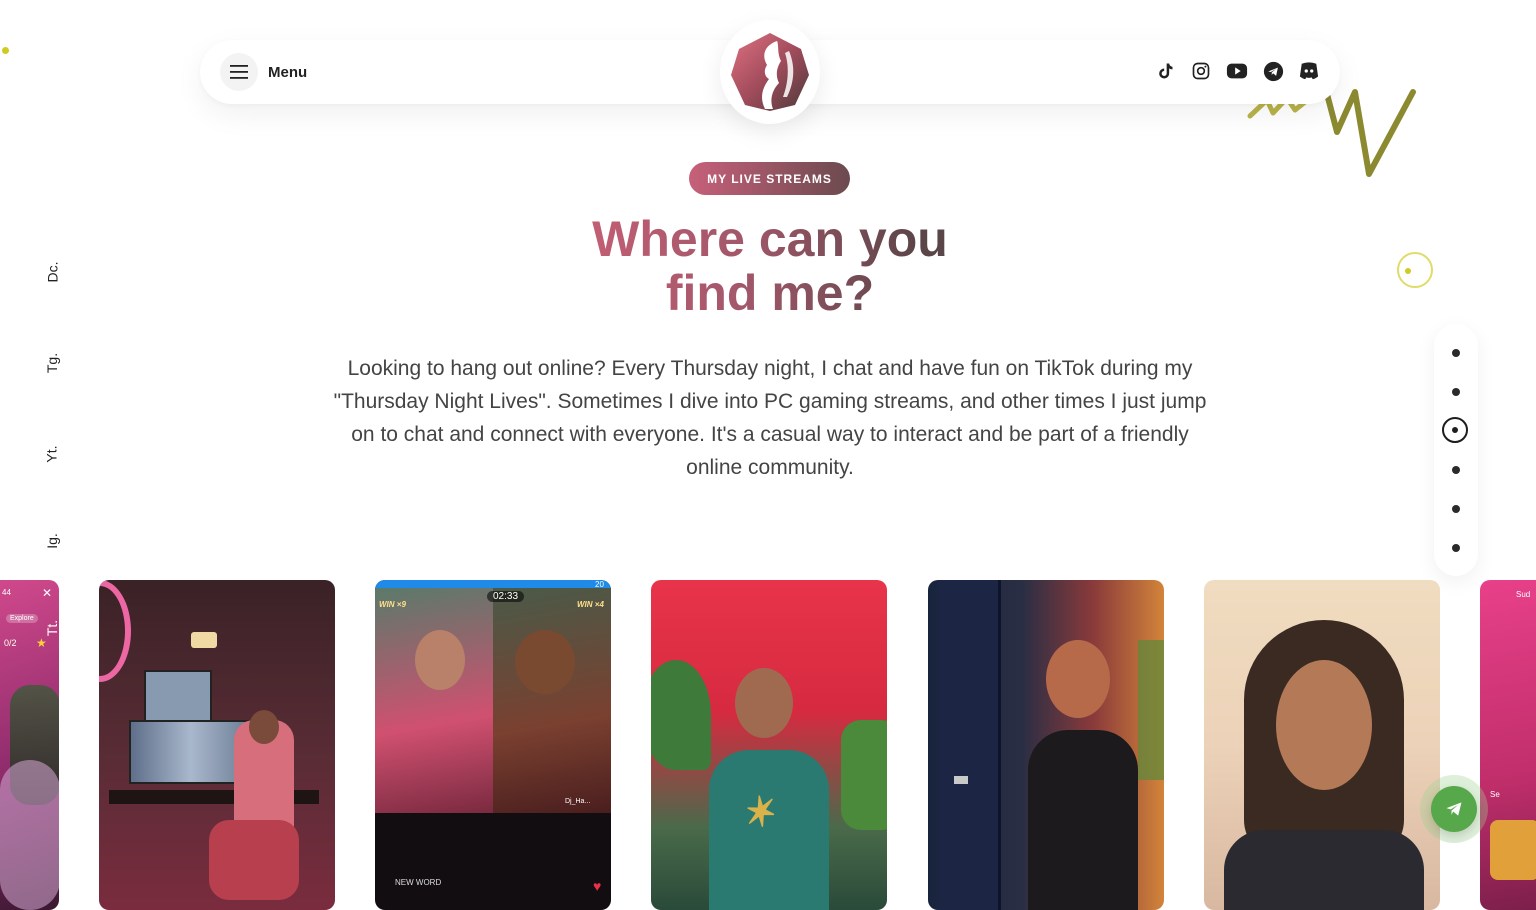 This screenshot has height=910, width=1536. I want to click on section-heading: Where can you find me?, so click(770, 266).